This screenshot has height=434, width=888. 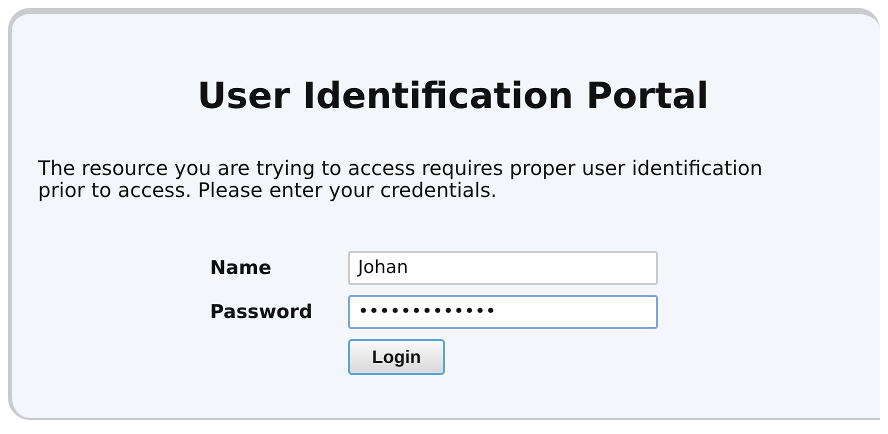 What do you see at coordinates (401, 179) in the screenshot?
I see `instructions-text: The resource you are trying to access requires proper user identification prior to access. Please enter your credentials.` at bounding box center [401, 179].